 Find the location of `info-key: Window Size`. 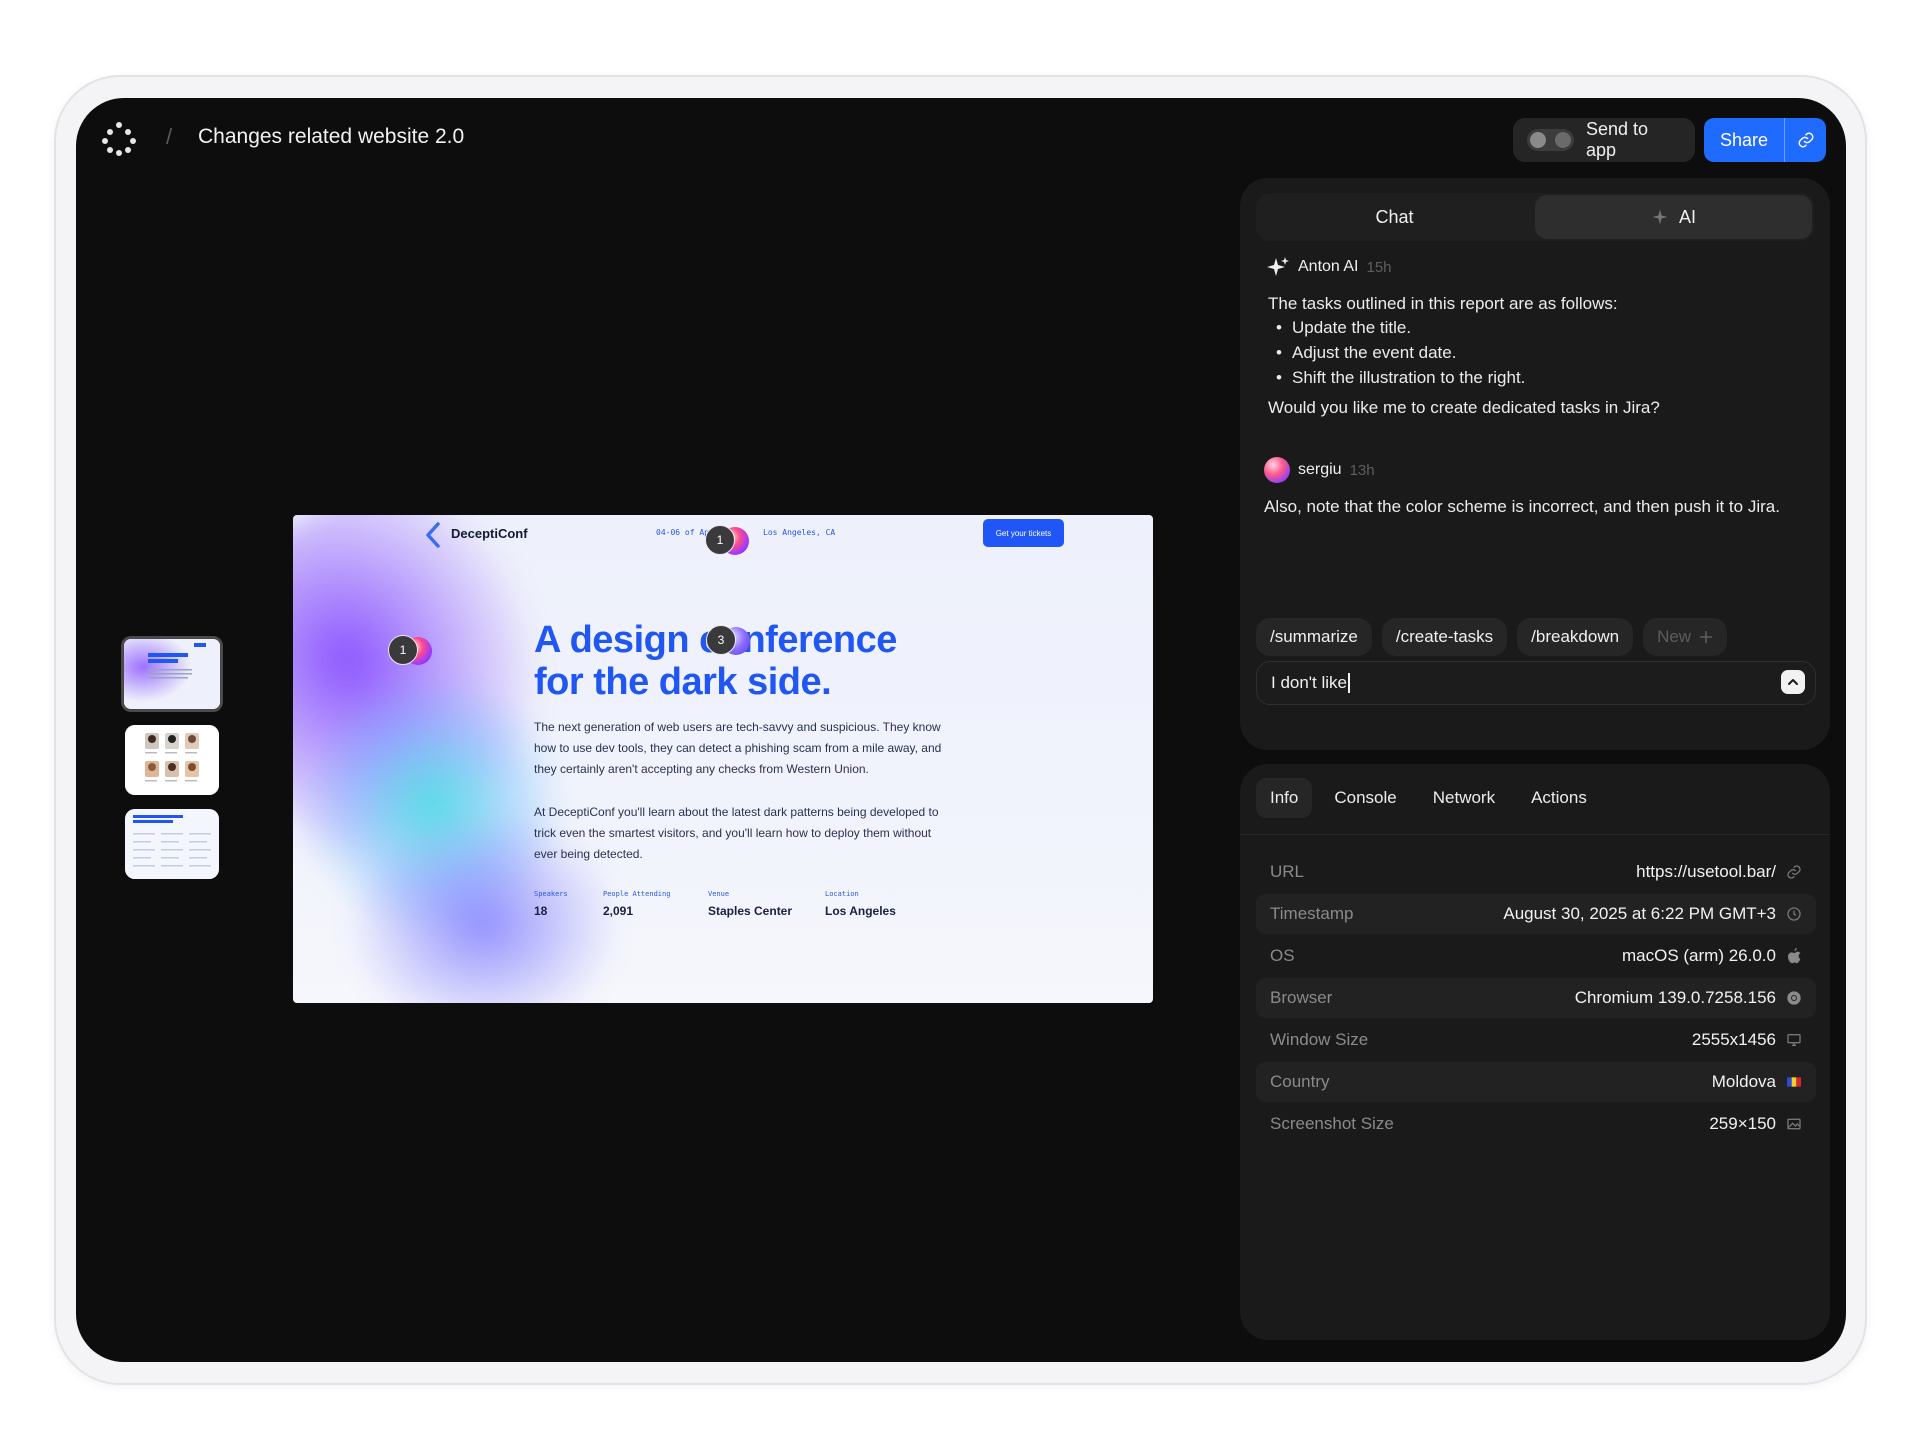

info-key: Window Size is located at coordinates (1319, 1039).